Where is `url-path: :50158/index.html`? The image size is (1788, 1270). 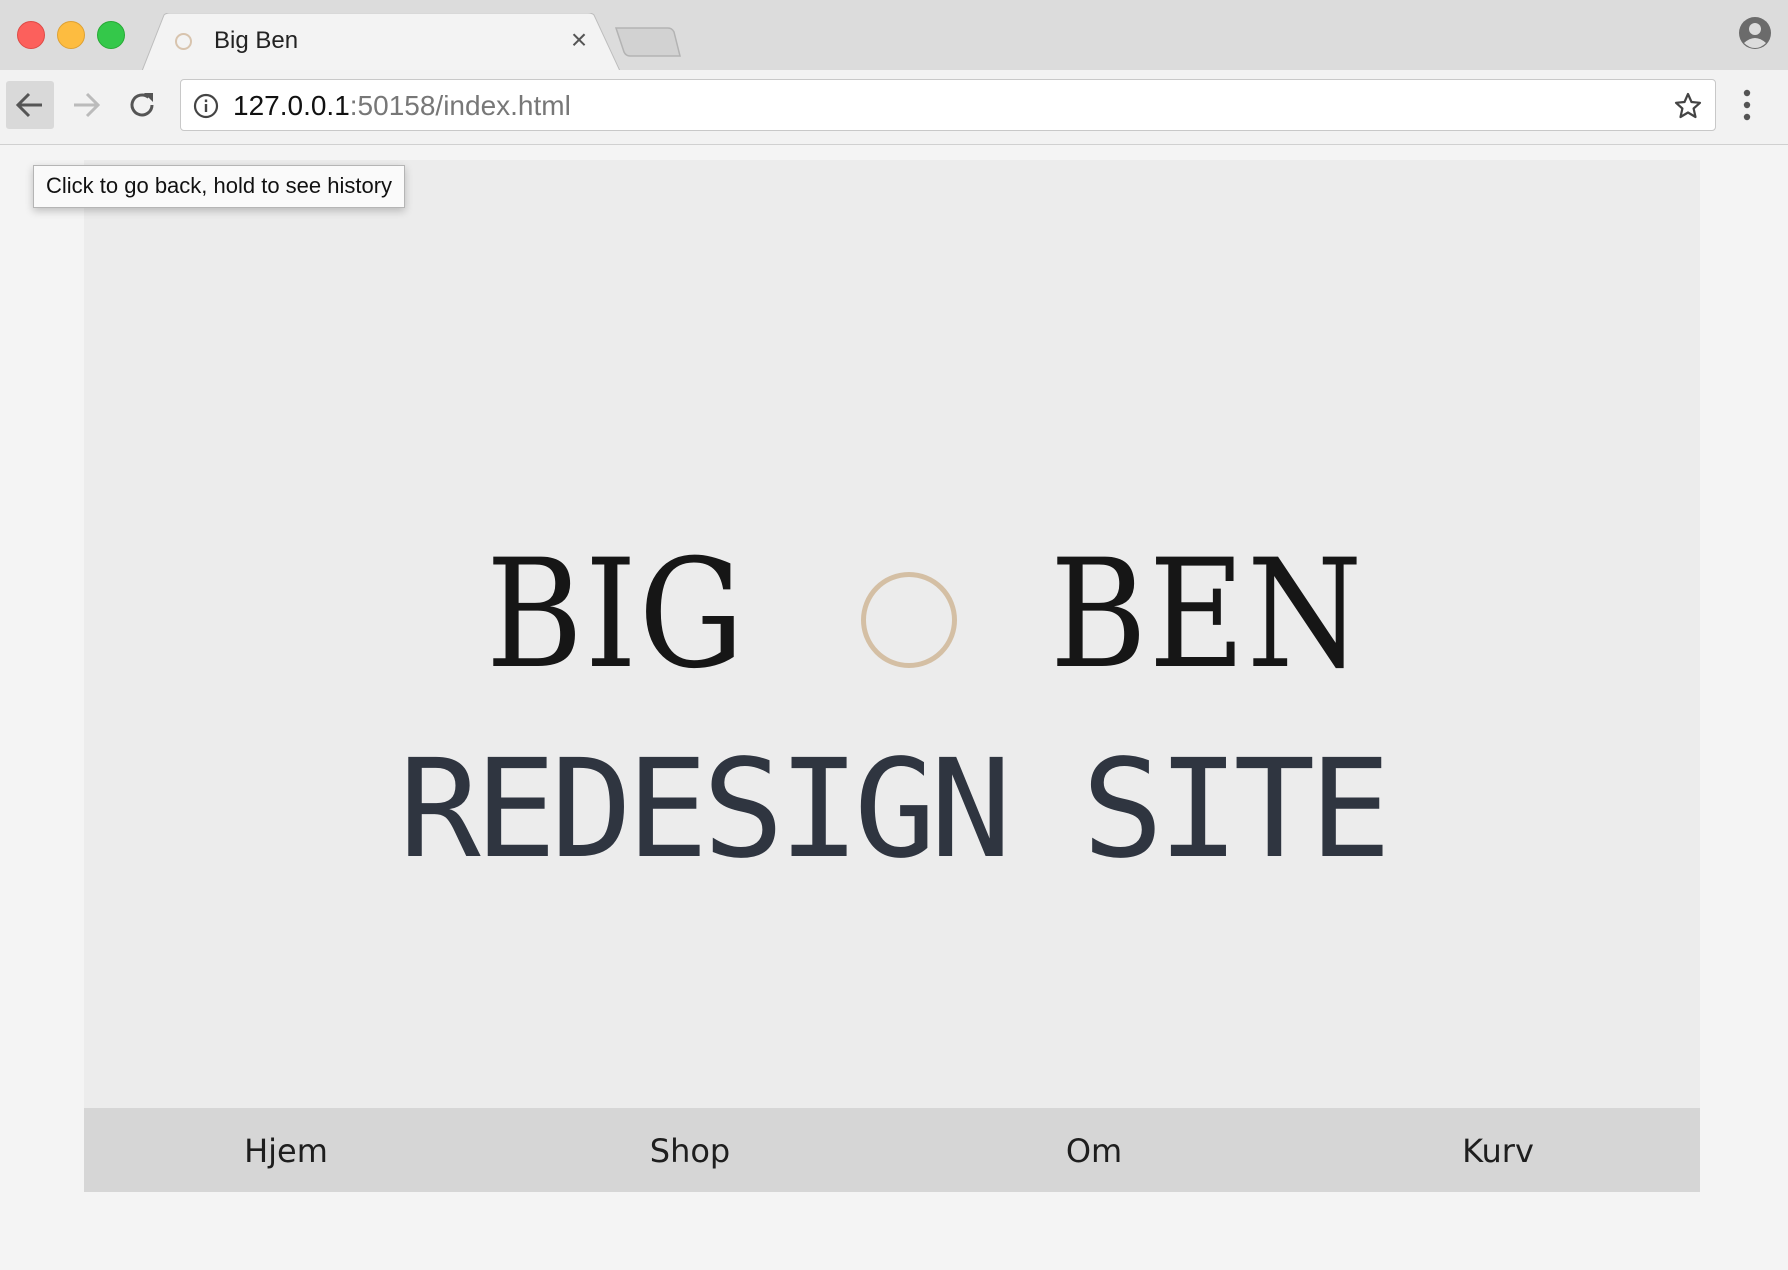 url-path: :50158/index.html is located at coordinates (460, 105).